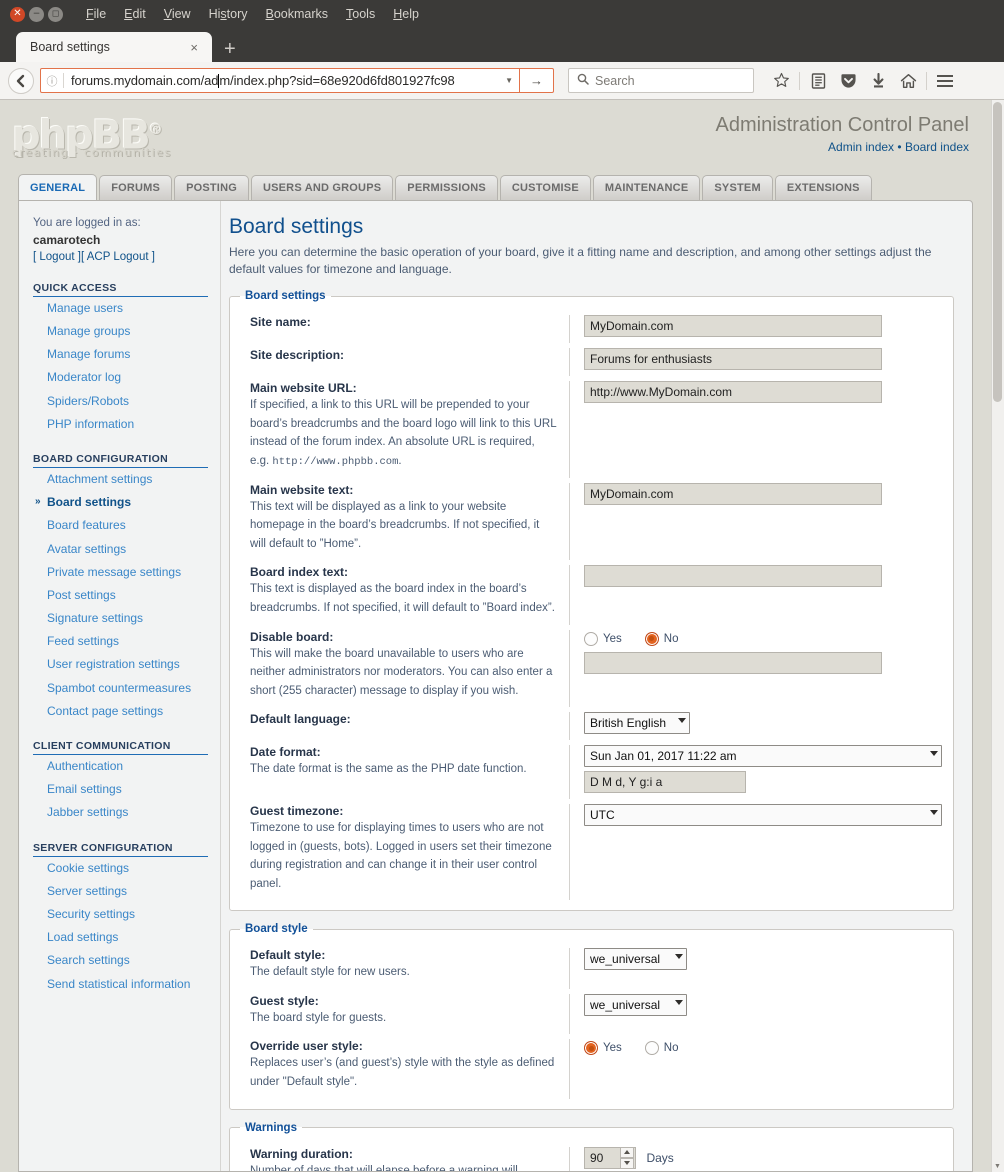  Describe the element at coordinates (878, 81) in the screenshot. I see `downloads-icon` at that location.